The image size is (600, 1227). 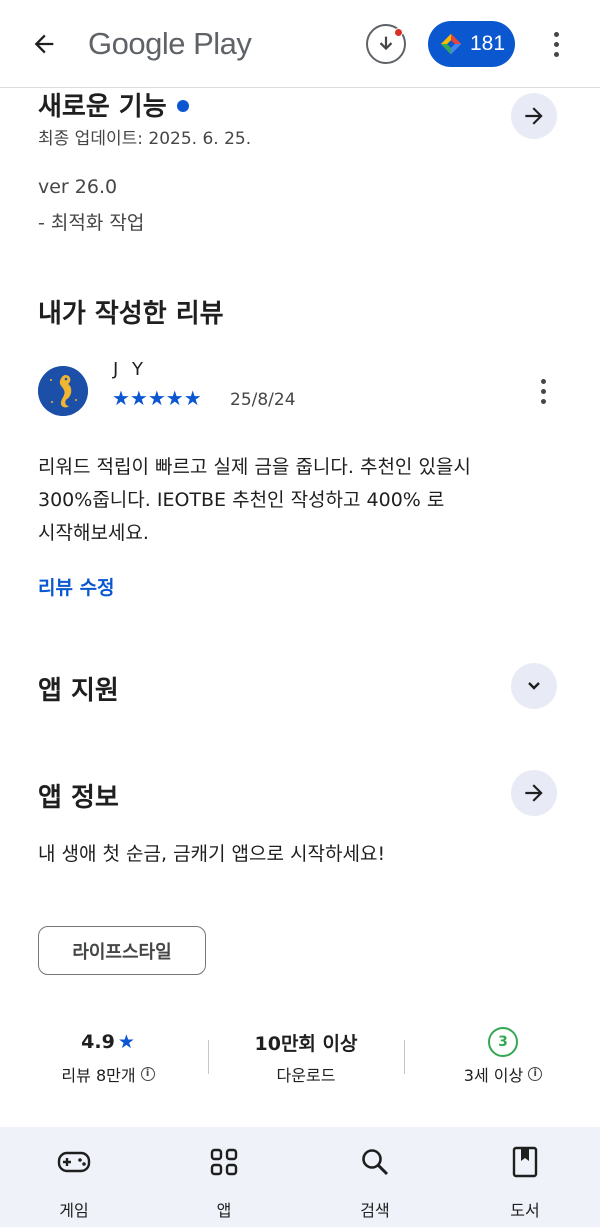 What do you see at coordinates (74, 1183) in the screenshot?
I see `nav-games: 게임` at bounding box center [74, 1183].